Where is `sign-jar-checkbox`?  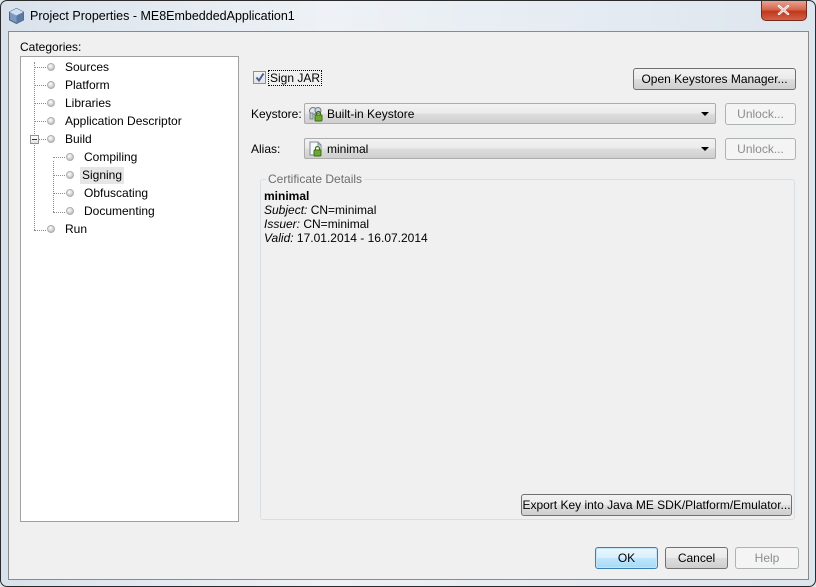
sign-jar-checkbox is located at coordinates (259, 77).